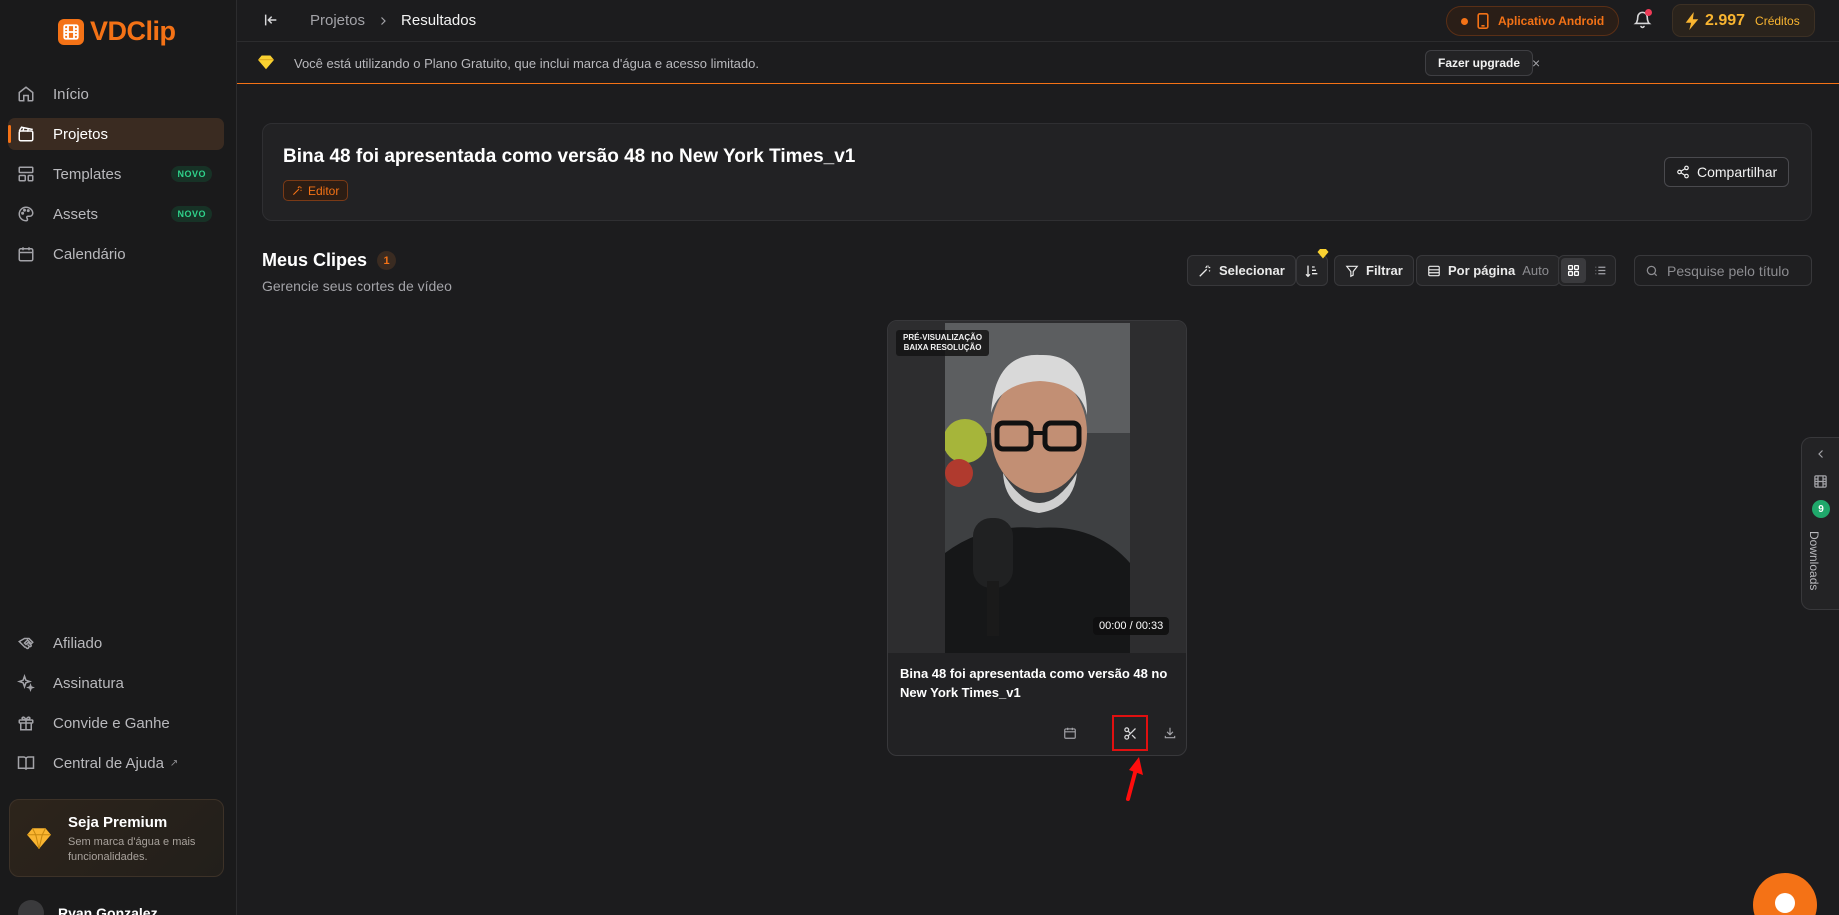 The height and width of the screenshot is (915, 1839). Describe the element at coordinates (1587, 270) in the screenshot. I see `view-toggle` at that location.